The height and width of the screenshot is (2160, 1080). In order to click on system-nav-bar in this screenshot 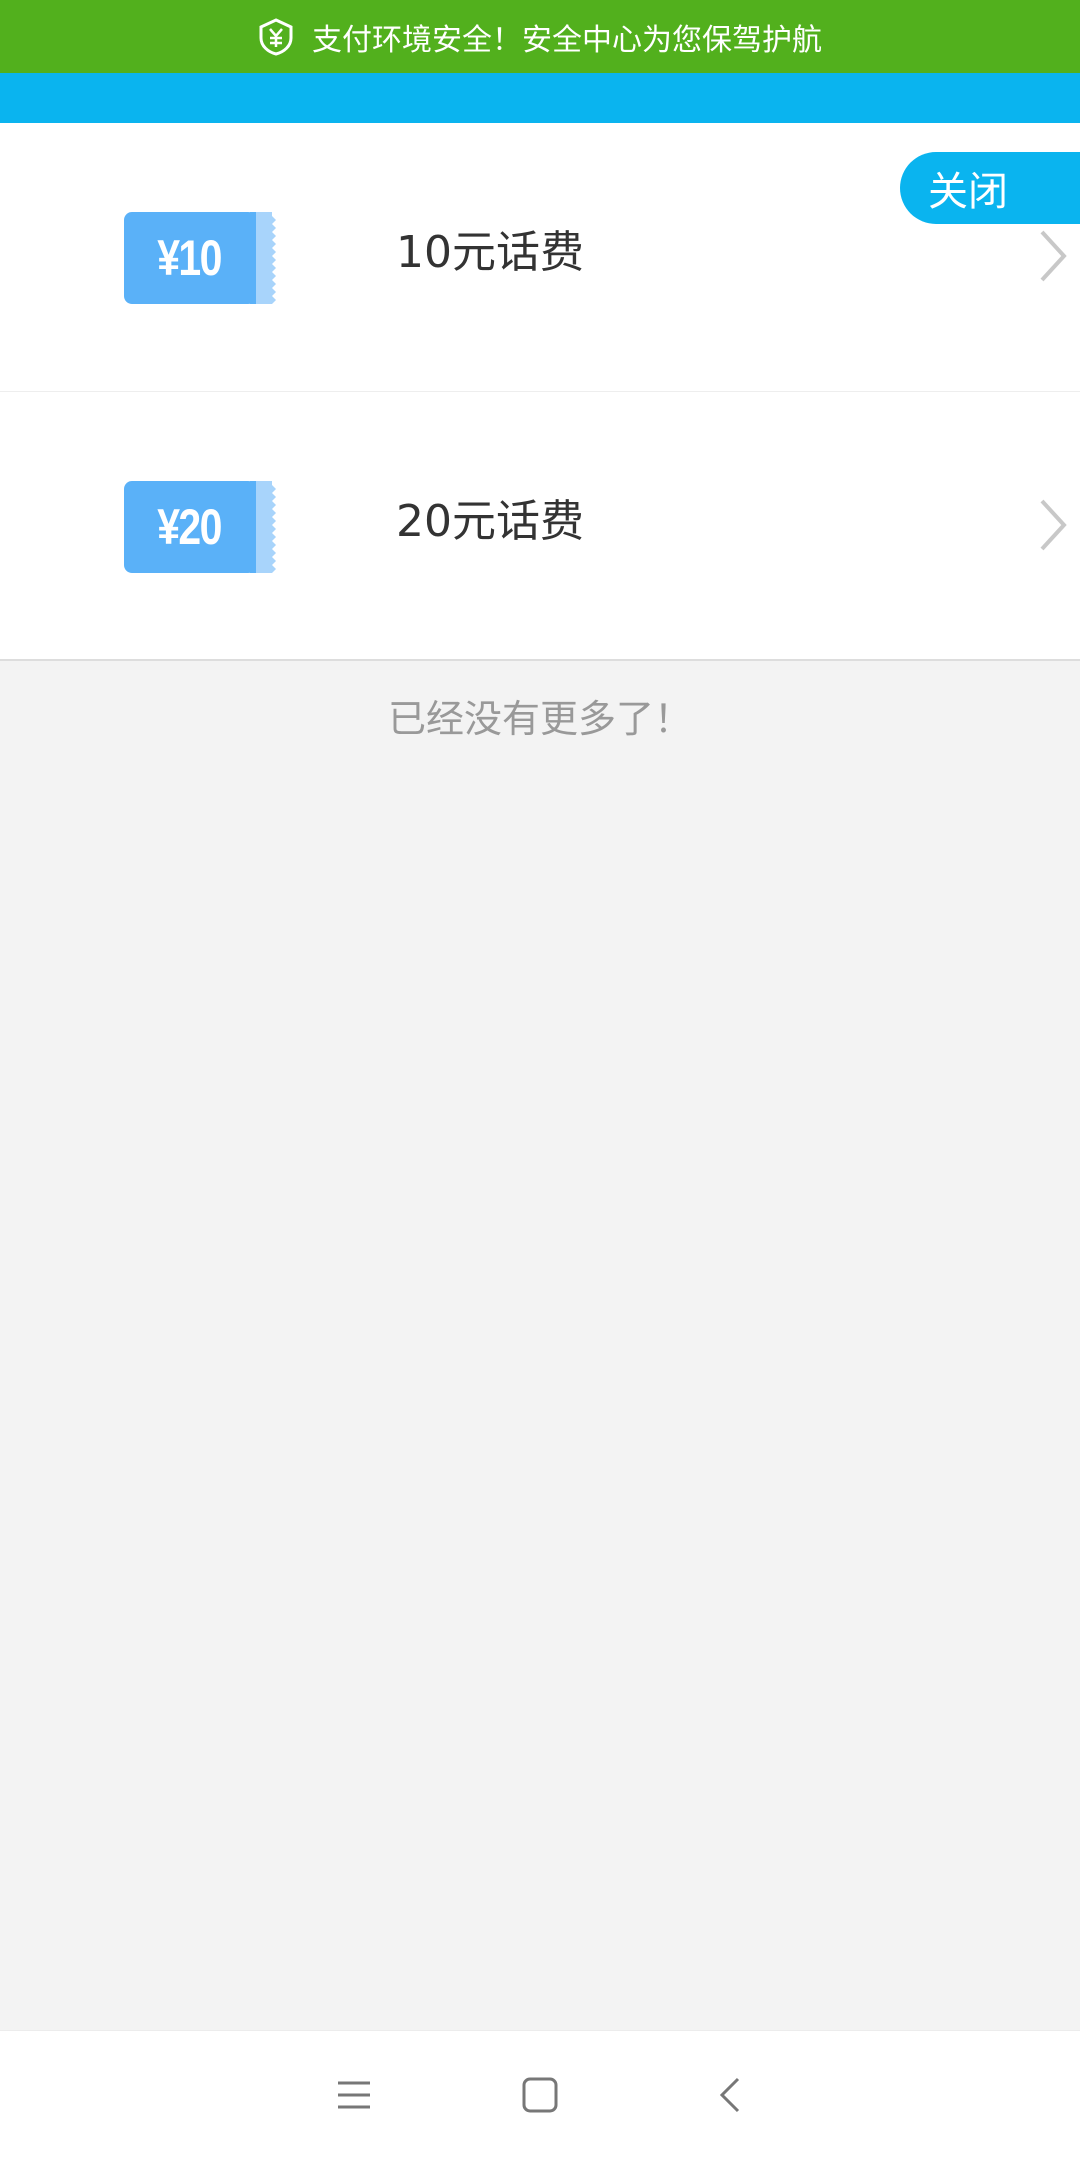, I will do `click(540, 2095)`.